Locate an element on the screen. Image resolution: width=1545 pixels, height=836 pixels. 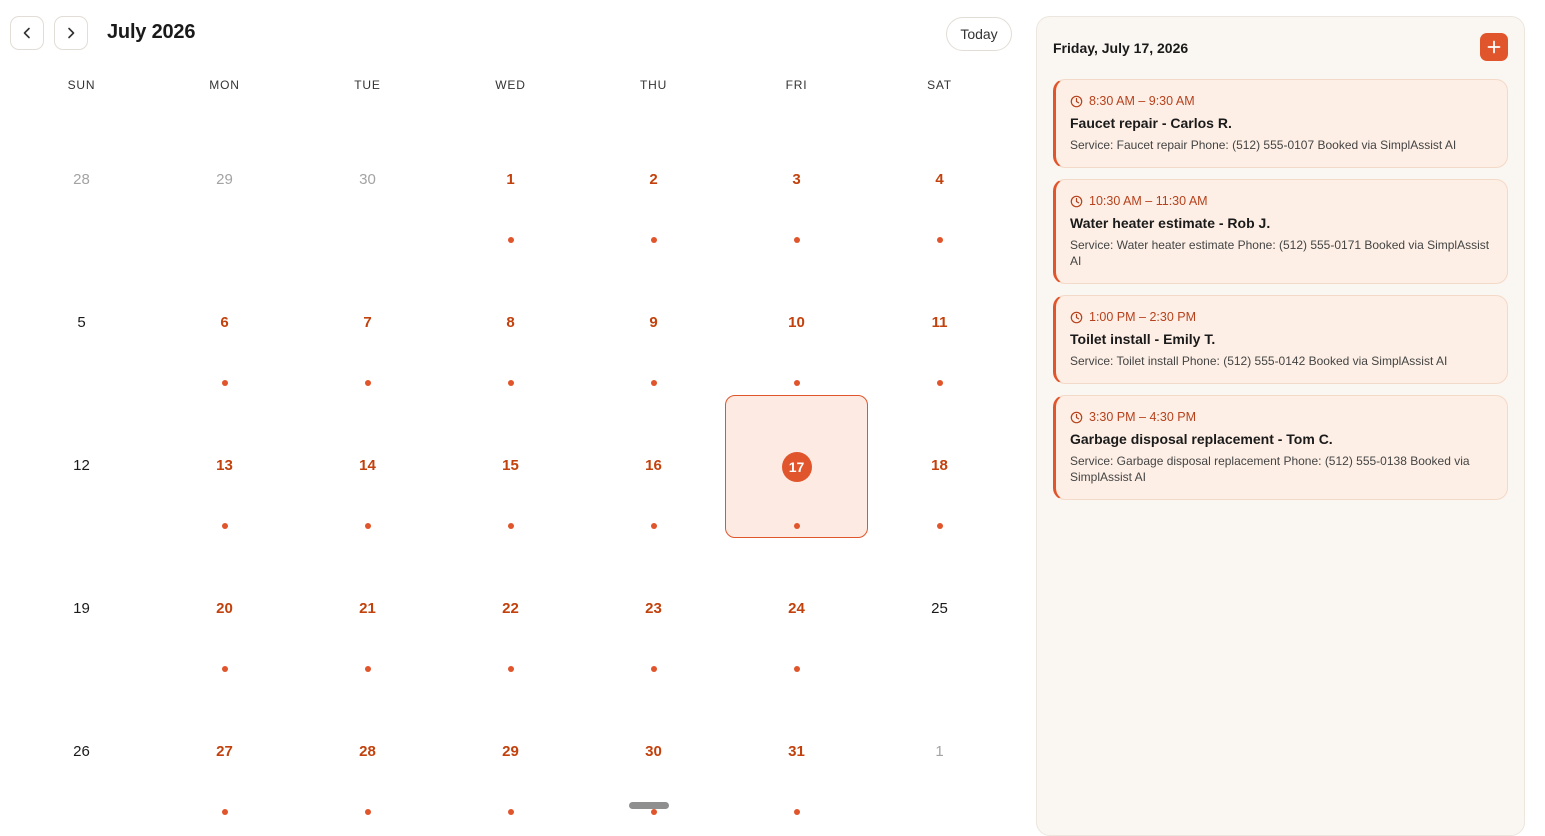
day-number: 11 is located at coordinates (939, 322).